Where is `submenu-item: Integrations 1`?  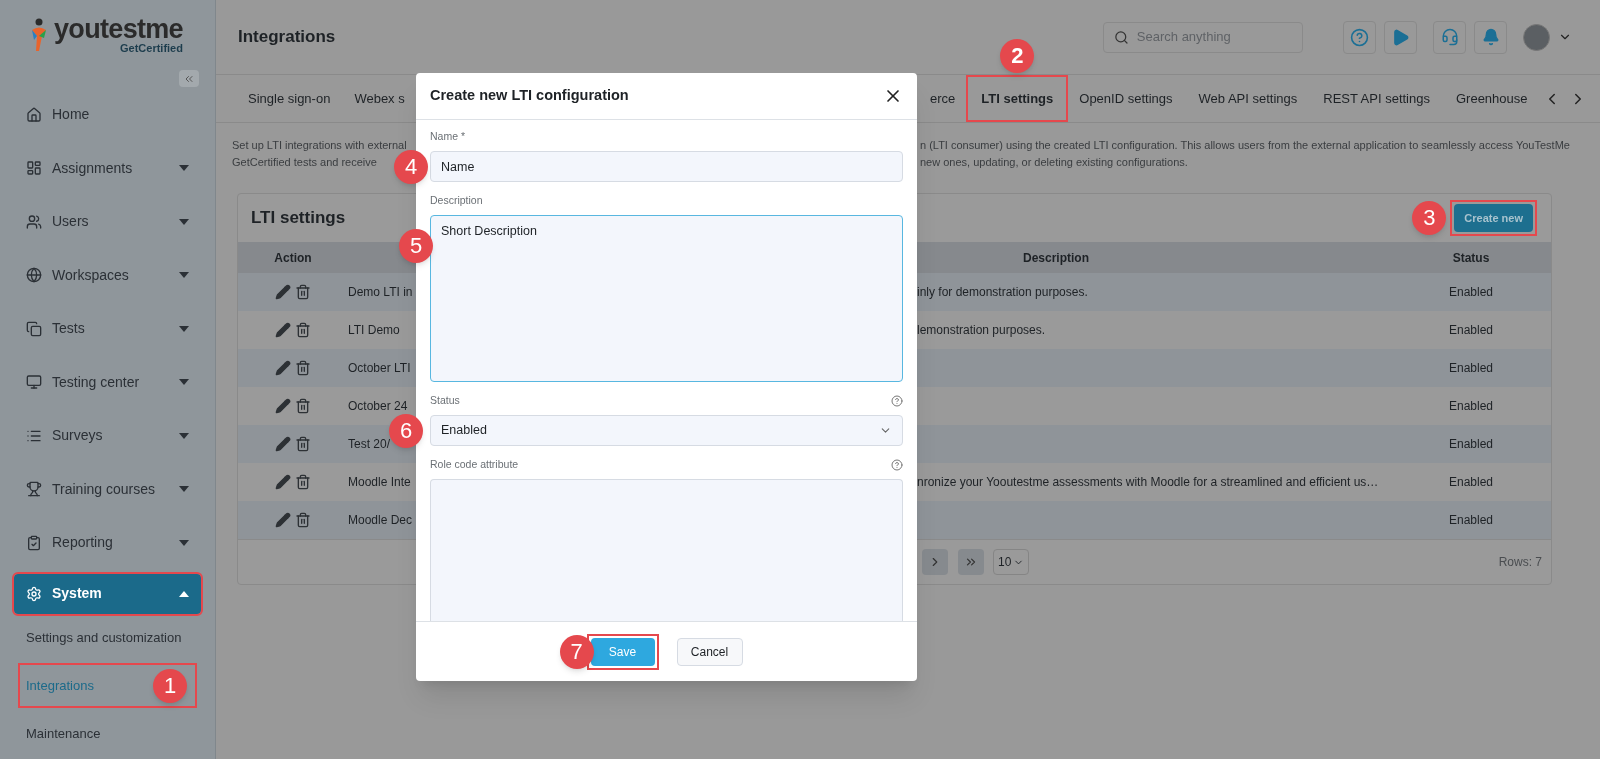
submenu-item: Integrations 1 is located at coordinates (107, 685).